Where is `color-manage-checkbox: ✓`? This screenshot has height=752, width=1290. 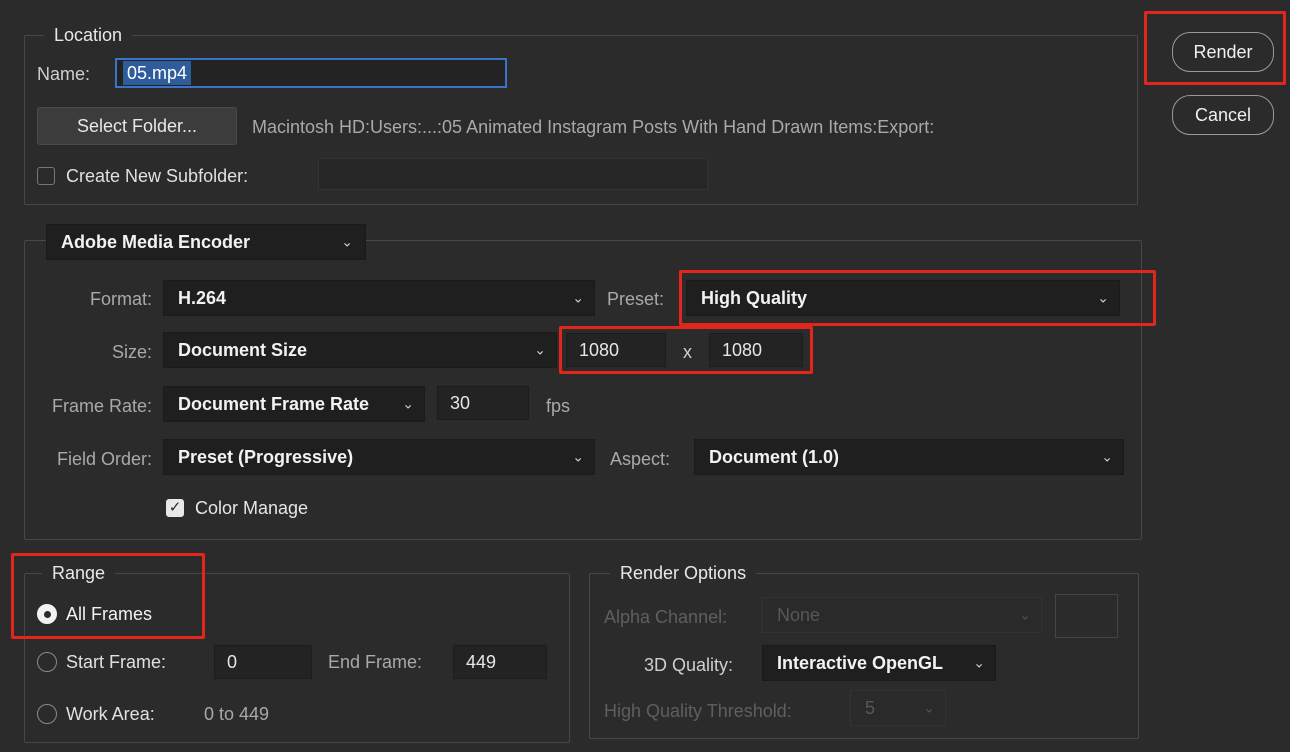
color-manage-checkbox: ✓ is located at coordinates (175, 508).